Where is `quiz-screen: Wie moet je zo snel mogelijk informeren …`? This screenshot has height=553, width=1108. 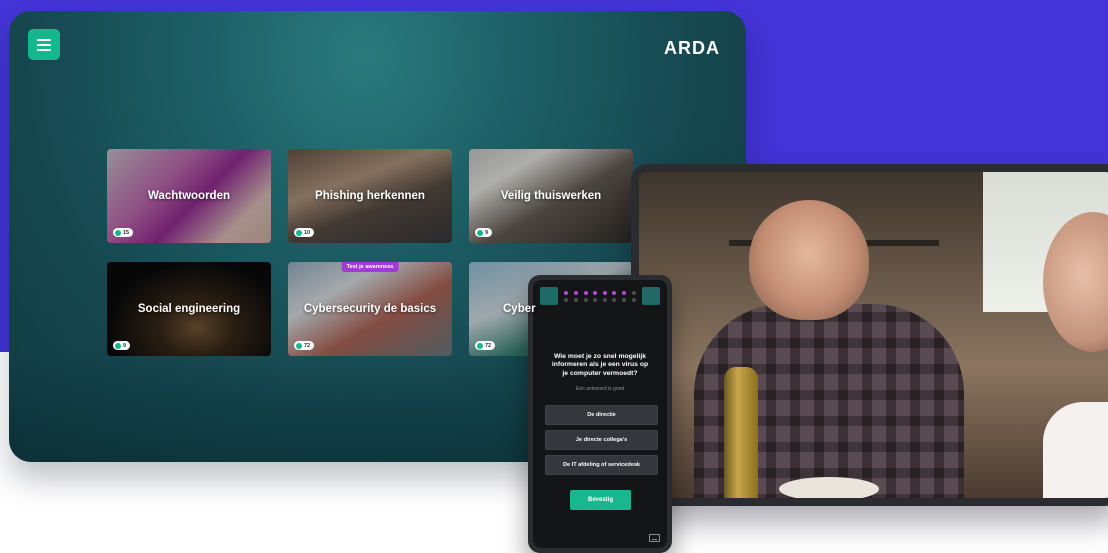
quiz-screen: Wie moet je zo snel mogelijk informeren … is located at coordinates (600, 414).